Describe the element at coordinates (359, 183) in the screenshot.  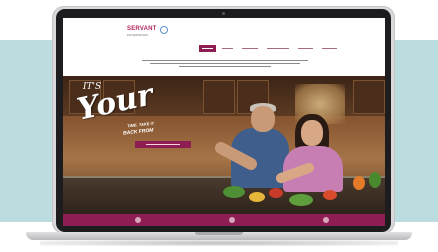
I see `vegetable-carrot` at that location.